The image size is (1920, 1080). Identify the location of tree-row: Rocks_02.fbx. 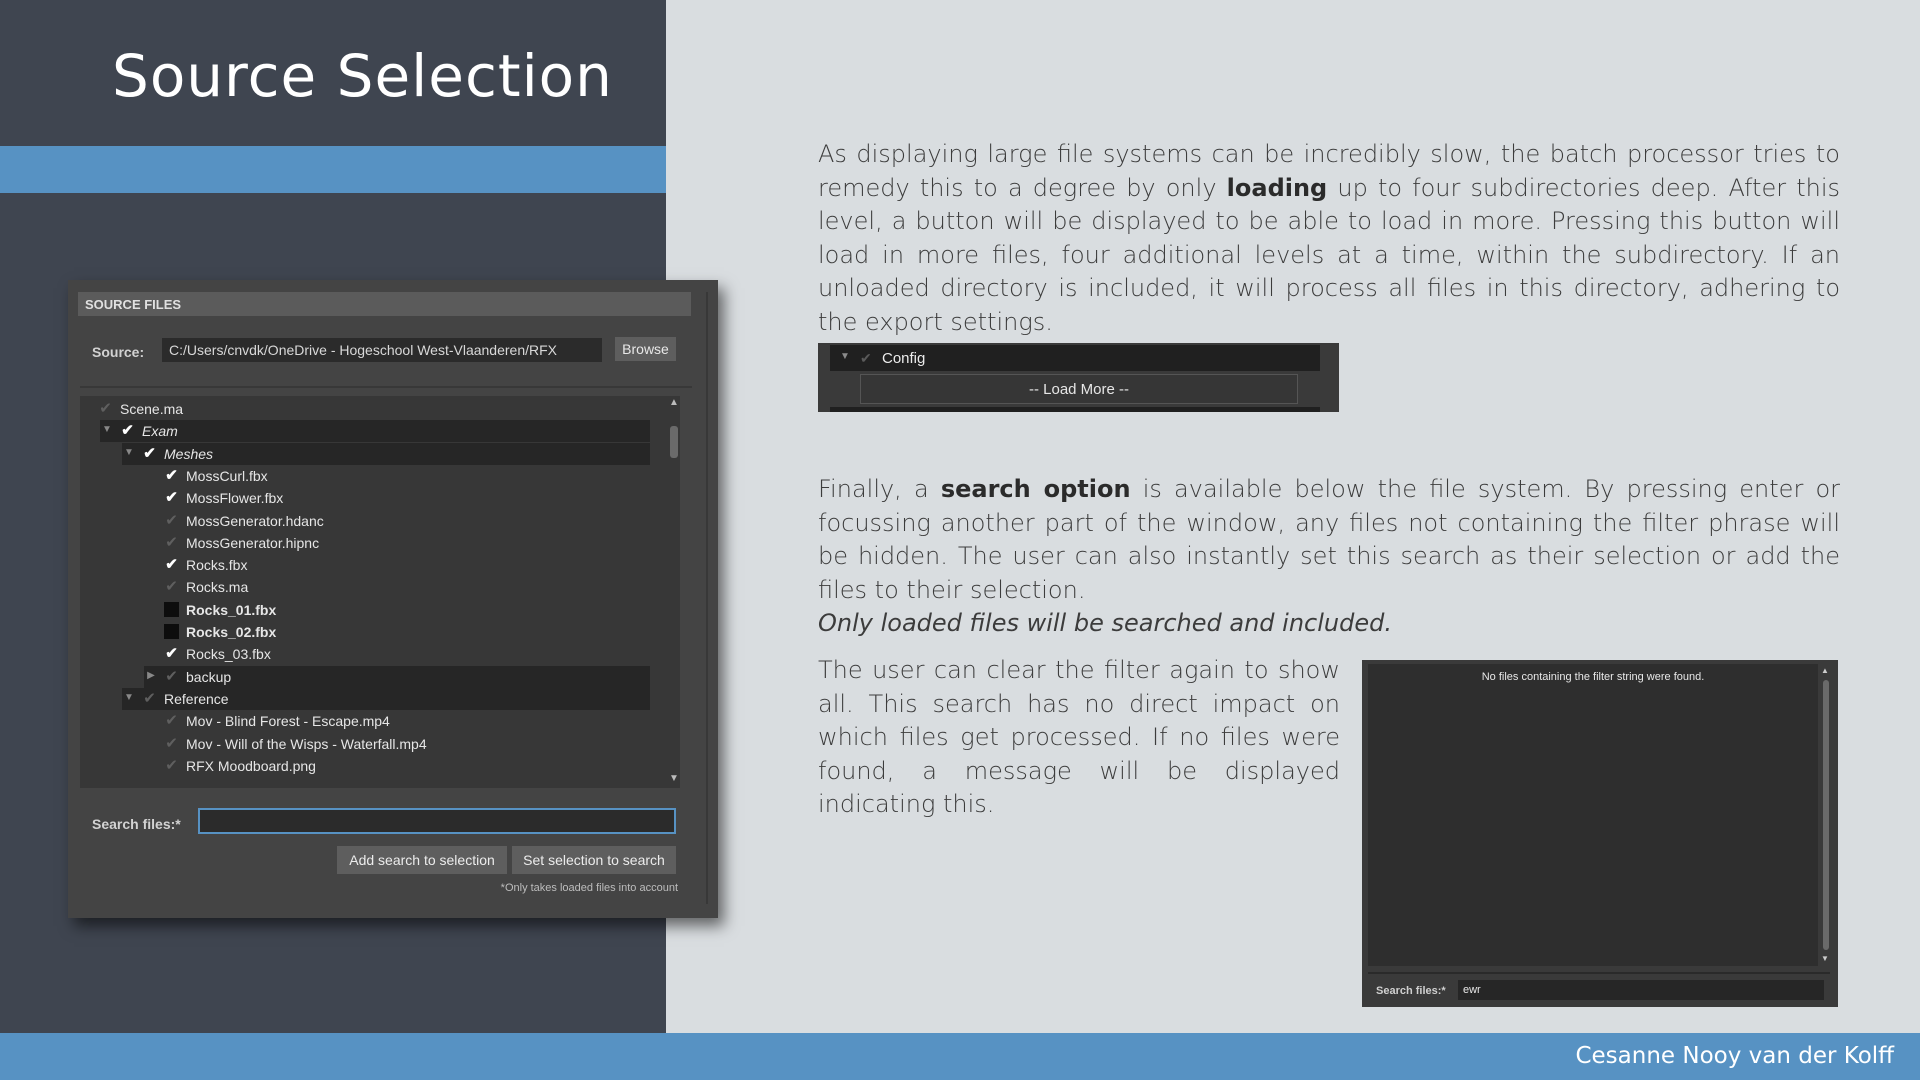
(365, 632).